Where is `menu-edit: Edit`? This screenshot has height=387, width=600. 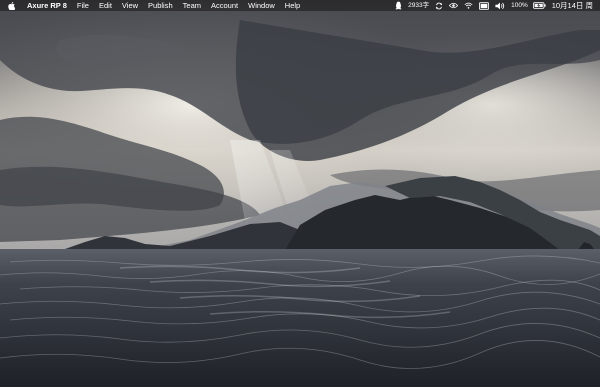
menu-edit: Edit is located at coordinates (105, 5).